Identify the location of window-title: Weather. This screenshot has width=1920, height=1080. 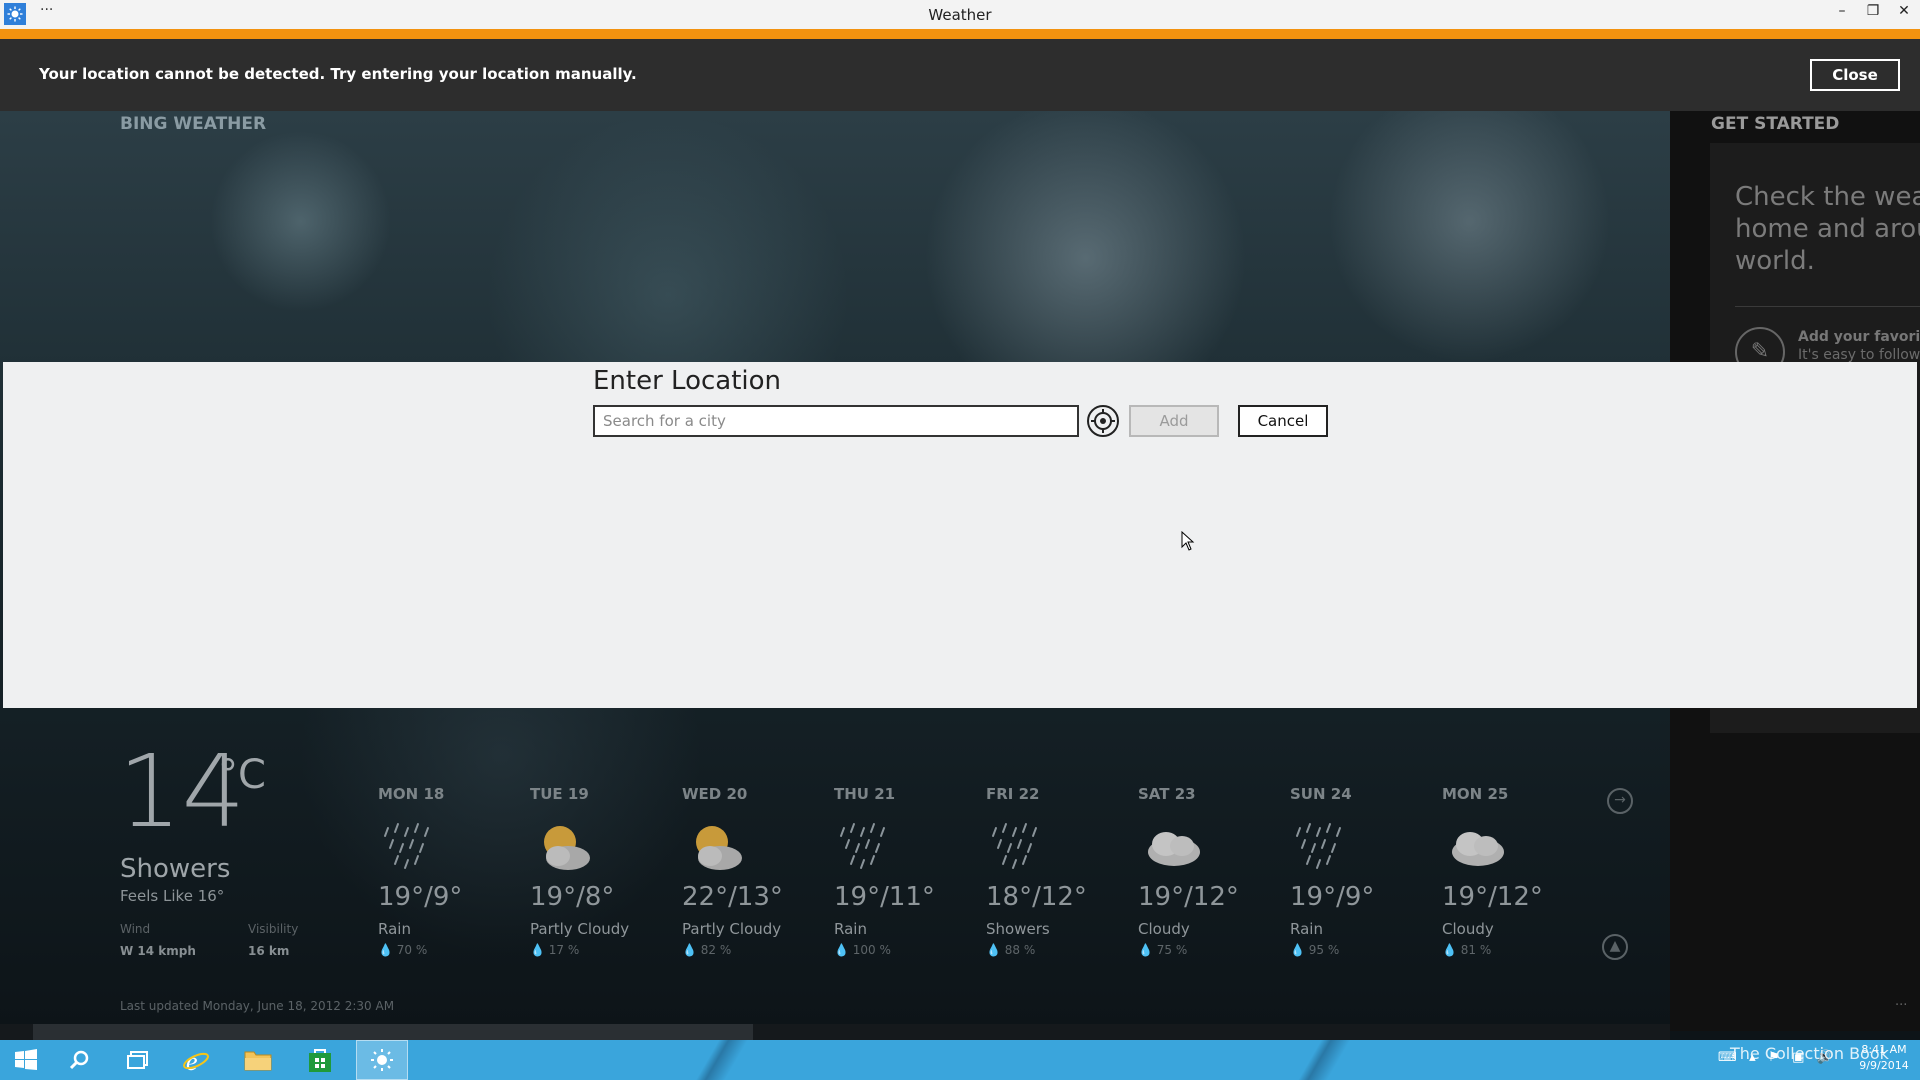
(960, 15).